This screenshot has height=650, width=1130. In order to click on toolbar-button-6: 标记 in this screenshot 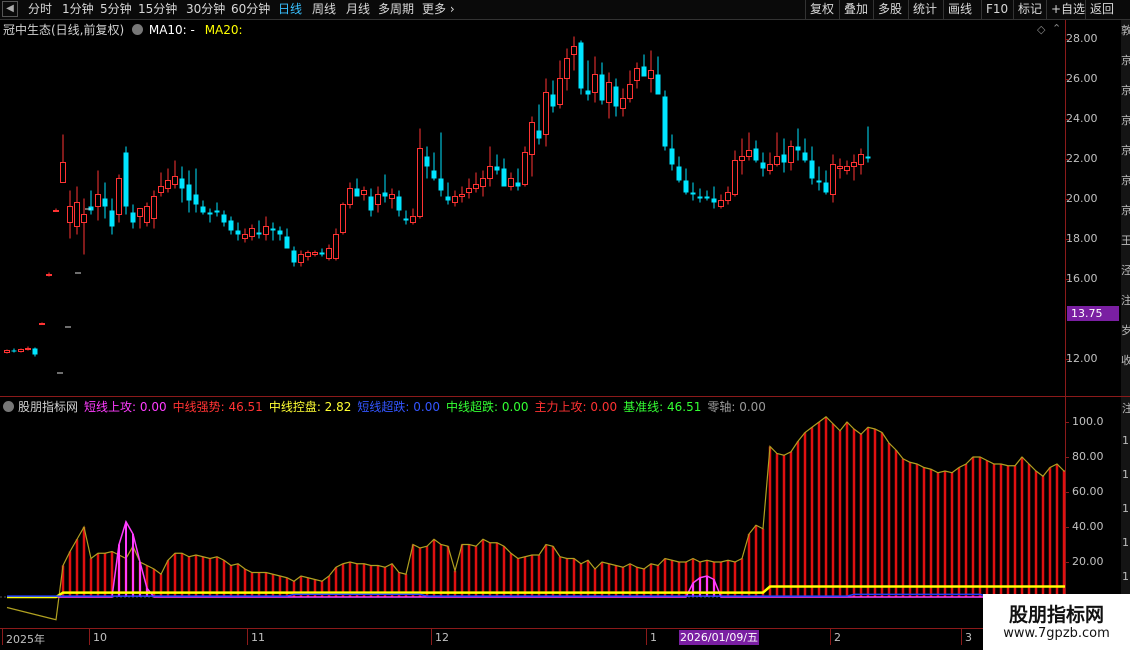, I will do `click(1030, 9)`.